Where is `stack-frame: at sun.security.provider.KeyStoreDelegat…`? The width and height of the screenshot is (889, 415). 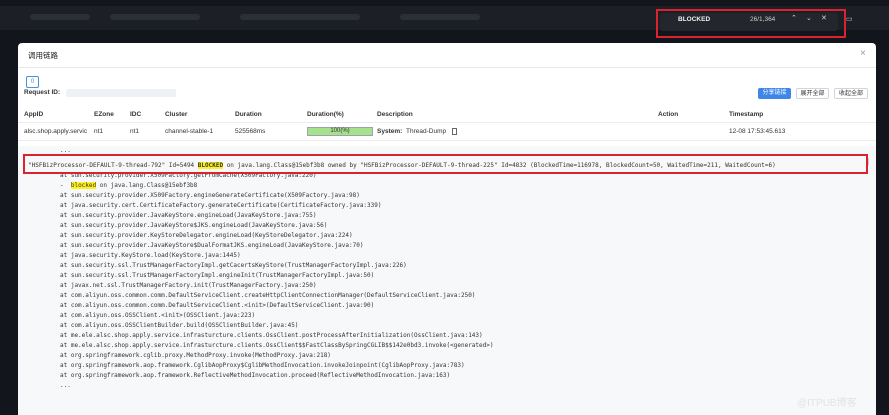
stack-frame: at sun.security.provider.KeyStoreDelegat… is located at coordinates (206, 235).